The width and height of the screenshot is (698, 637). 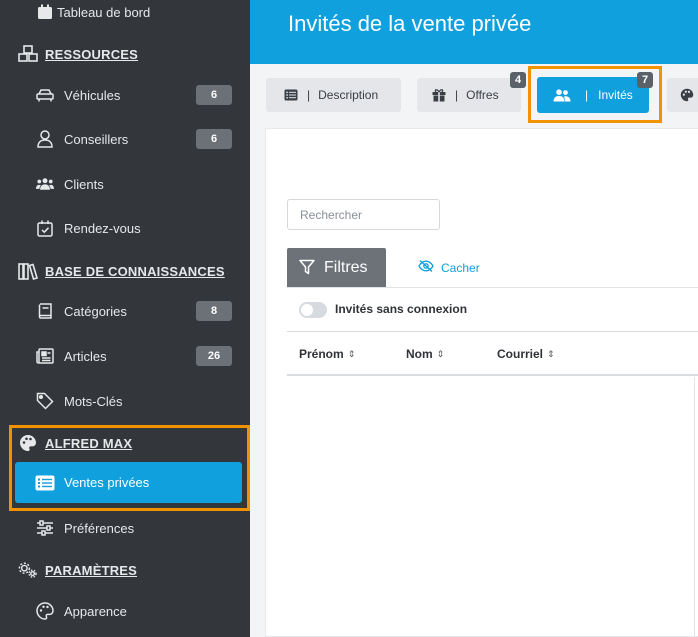 I want to click on section-parametres: PARAMÈTRES, so click(x=125, y=570).